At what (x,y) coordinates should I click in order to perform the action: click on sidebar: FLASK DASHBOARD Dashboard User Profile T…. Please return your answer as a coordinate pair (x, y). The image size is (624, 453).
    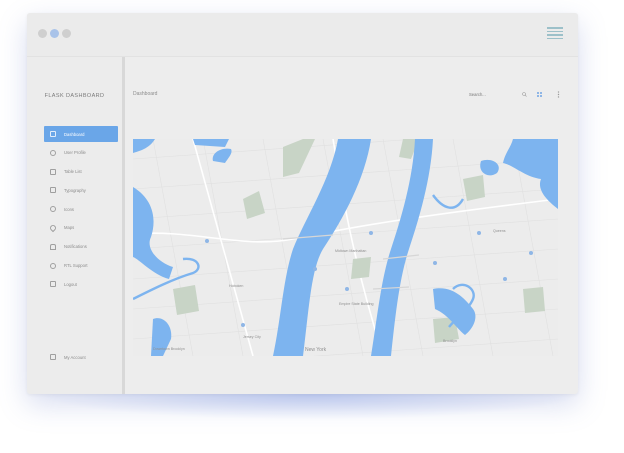
    Looking at the image, I should click on (76, 225).